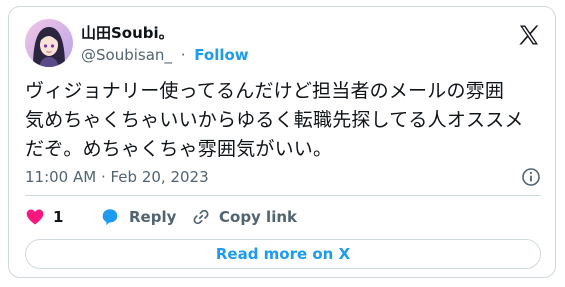 The image size is (565, 287). What do you see at coordinates (153, 217) in the screenshot?
I see `reply-label: Reply` at bounding box center [153, 217].